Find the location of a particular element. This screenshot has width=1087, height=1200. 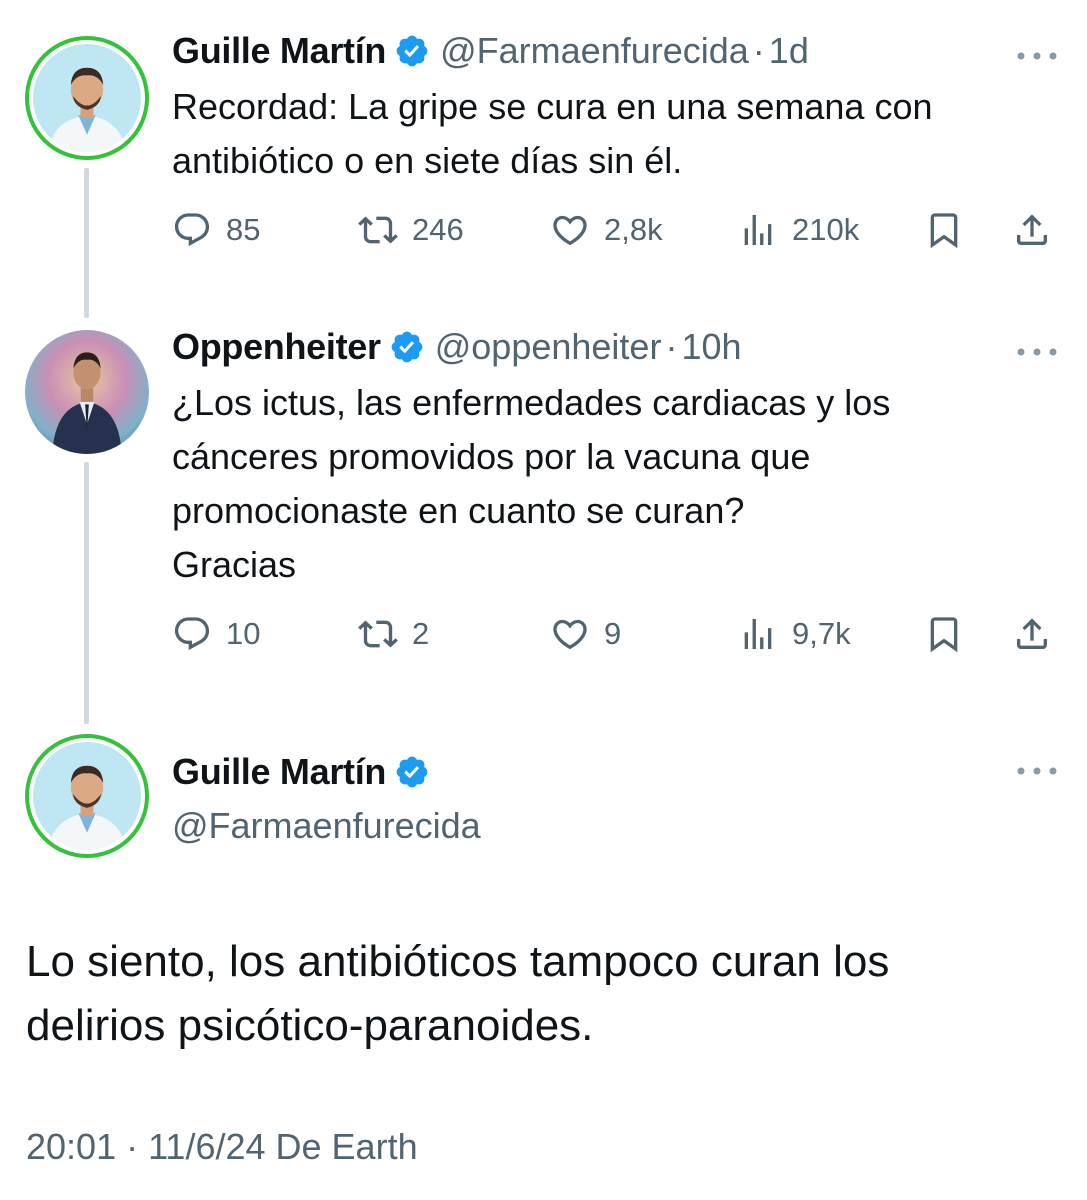

tweet-actions: 85 246 2,8k 210k is located at coordinates (617, 234).